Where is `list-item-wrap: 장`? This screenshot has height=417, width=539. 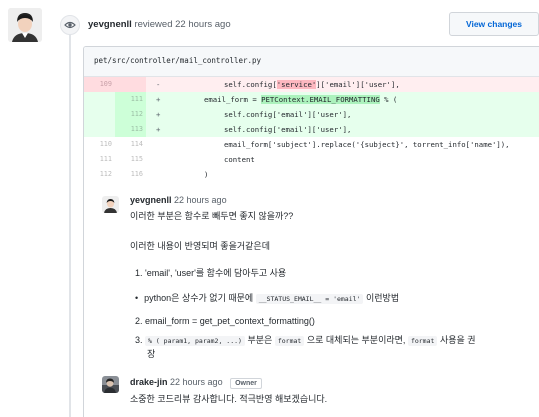 list-item-wrap: 장 is located at coordinates (151, 354).